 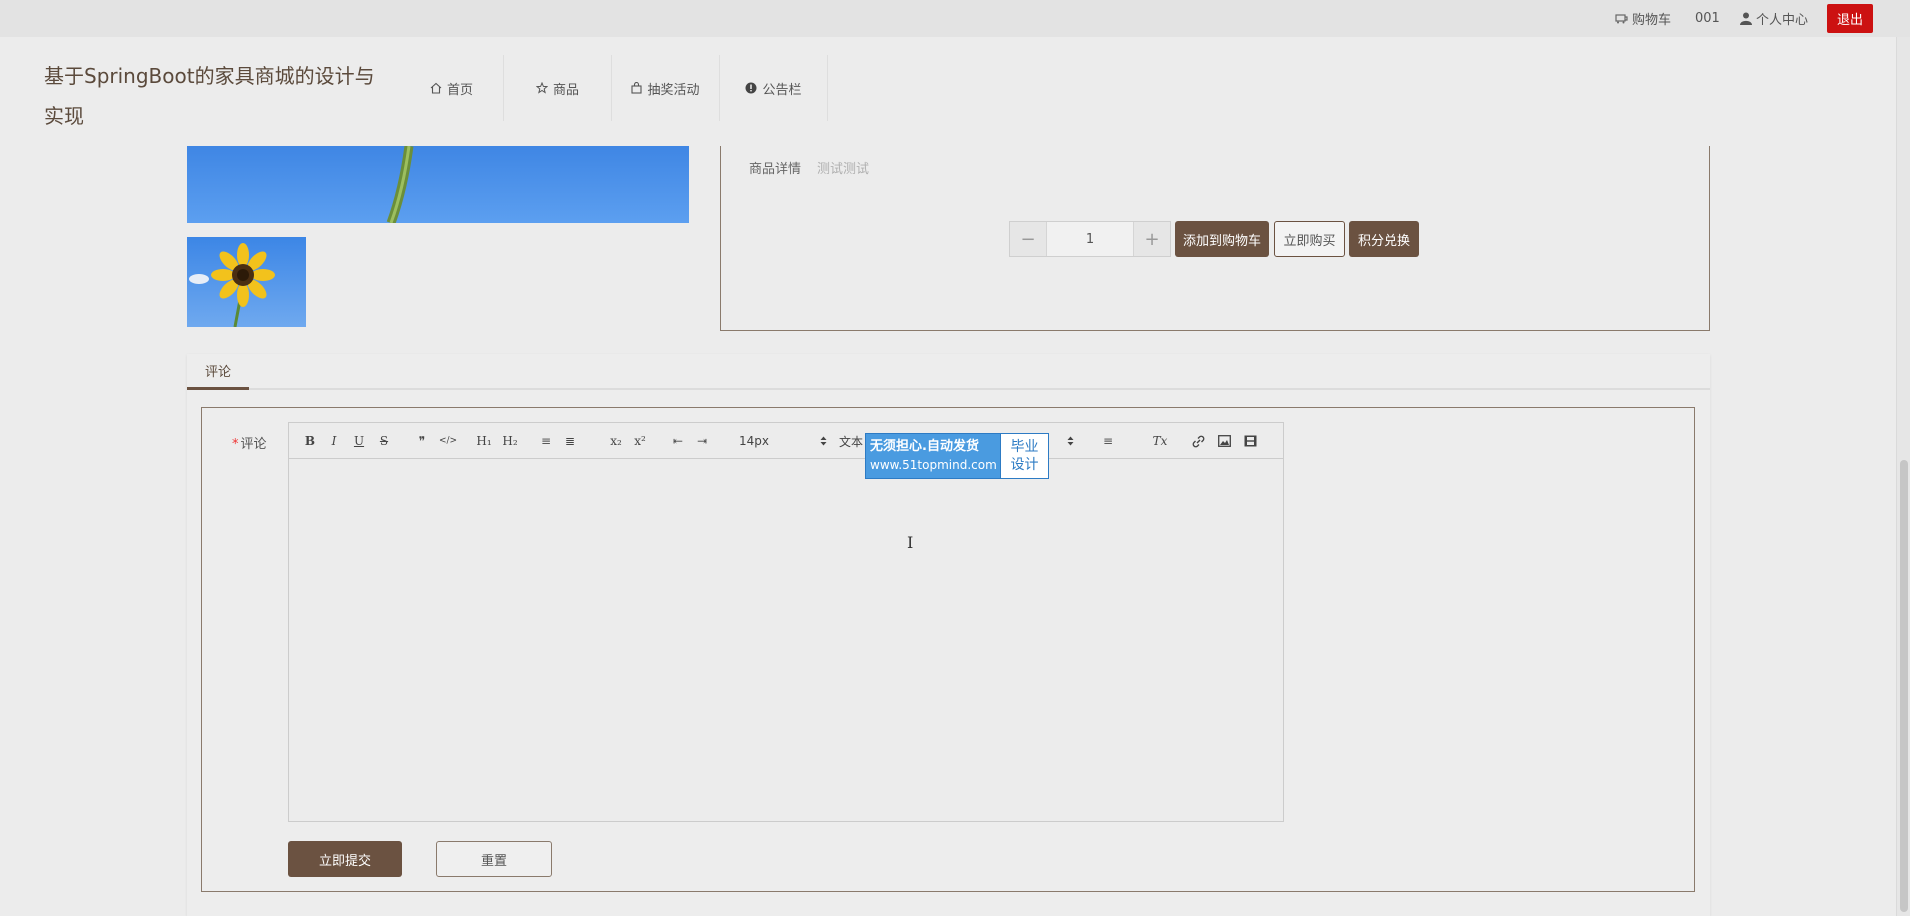 I want to click on nav-item-lottery: 抽奖活动, so click(x=666, y=88).